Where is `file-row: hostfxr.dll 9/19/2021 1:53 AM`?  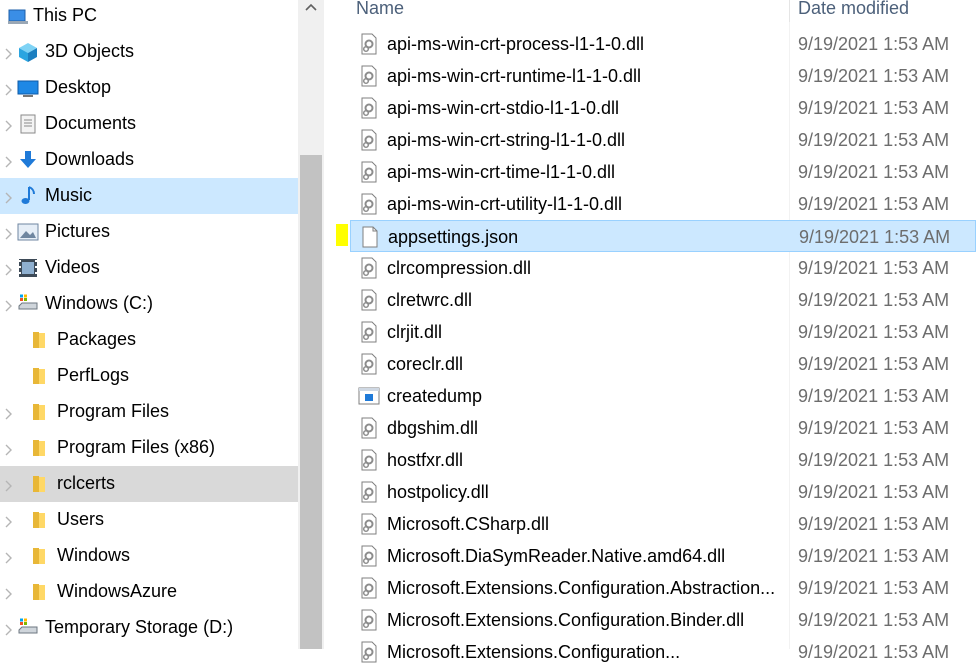
file-row: hostfxr.dll 9/19/2021 1:53 AM is located at coordinates (663, 460).